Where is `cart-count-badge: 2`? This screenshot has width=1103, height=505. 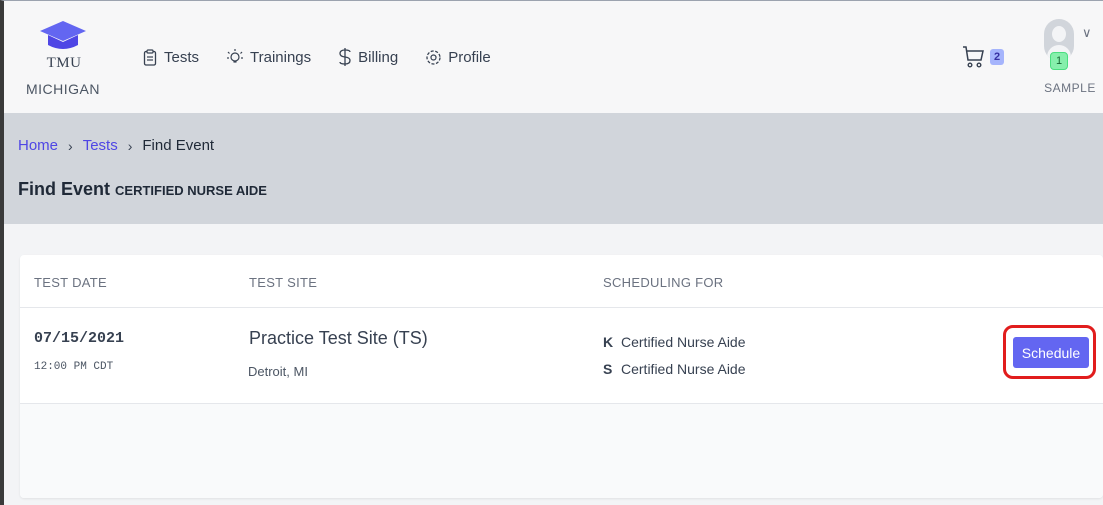 cart-count-badge: 2 is located at coordinates (997, 57).